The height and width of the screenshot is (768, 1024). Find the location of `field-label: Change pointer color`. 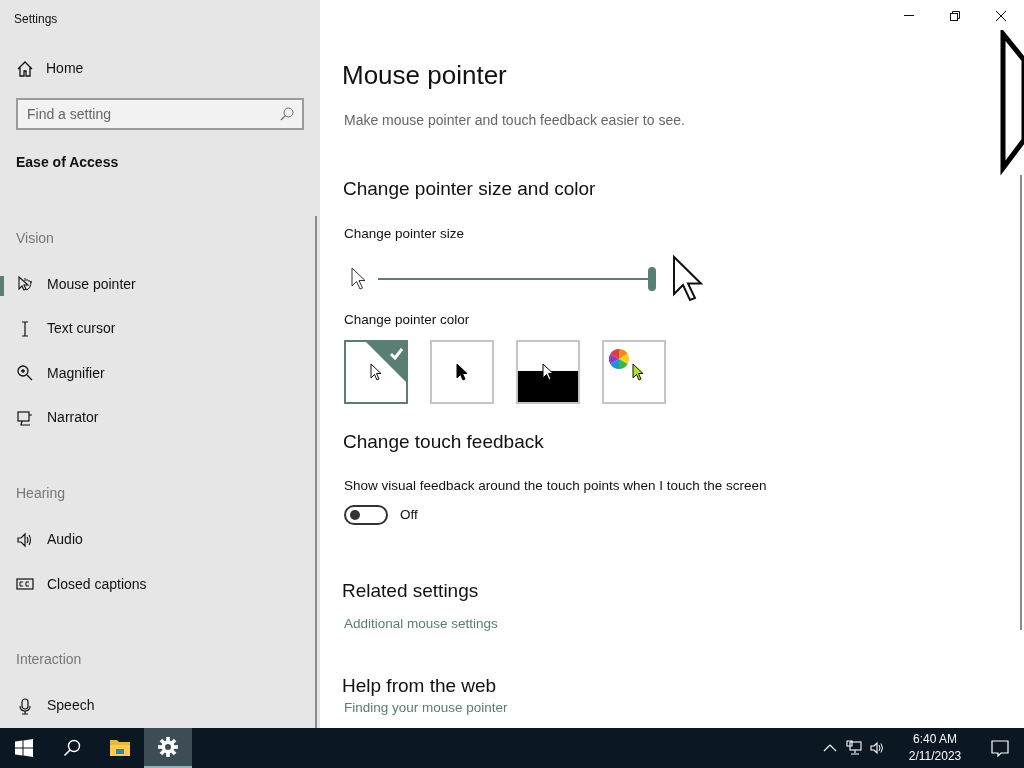

field-label: Change pointer color is located at coordinates (407, 319).